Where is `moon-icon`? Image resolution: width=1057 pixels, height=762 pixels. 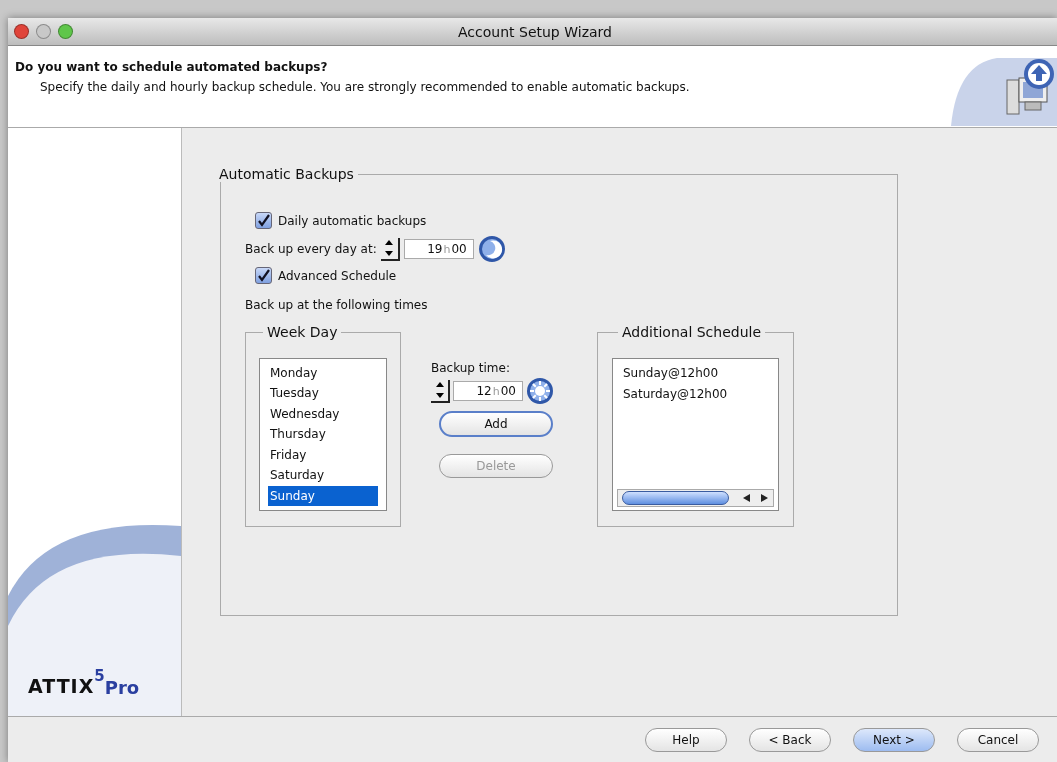
moon-icon is located at coordinates (491, 249).